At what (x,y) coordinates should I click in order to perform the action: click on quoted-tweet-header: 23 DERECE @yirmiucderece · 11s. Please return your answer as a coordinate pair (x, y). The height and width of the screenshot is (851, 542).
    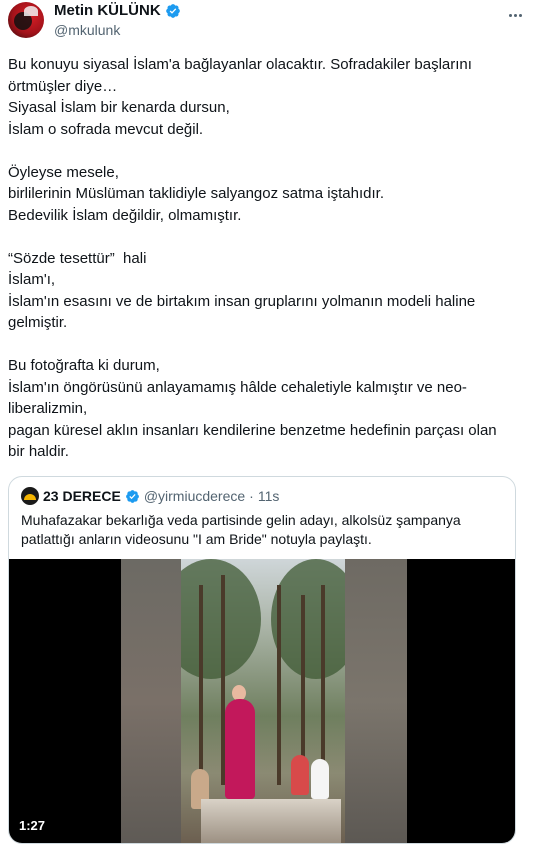
    Looking at the image, I should click on (150, 496).